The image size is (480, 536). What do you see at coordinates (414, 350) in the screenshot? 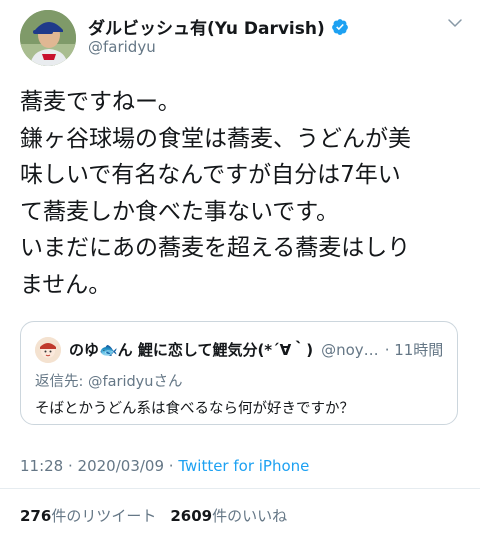
I see `quoted-tweet-time: · 11時間` at bounding box center [414, 350].